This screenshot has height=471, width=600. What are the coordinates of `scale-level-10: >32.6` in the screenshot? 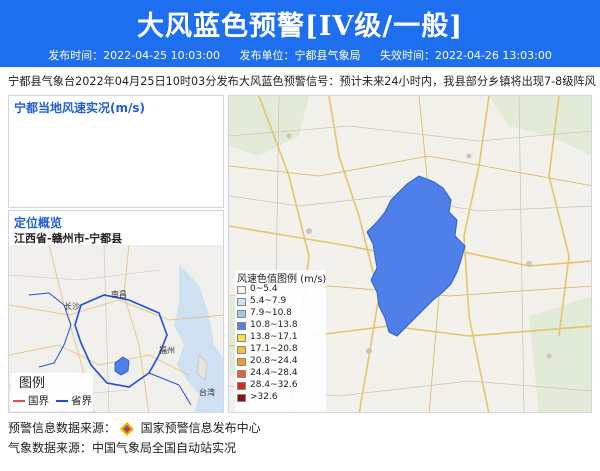 It's located at (280, 398).